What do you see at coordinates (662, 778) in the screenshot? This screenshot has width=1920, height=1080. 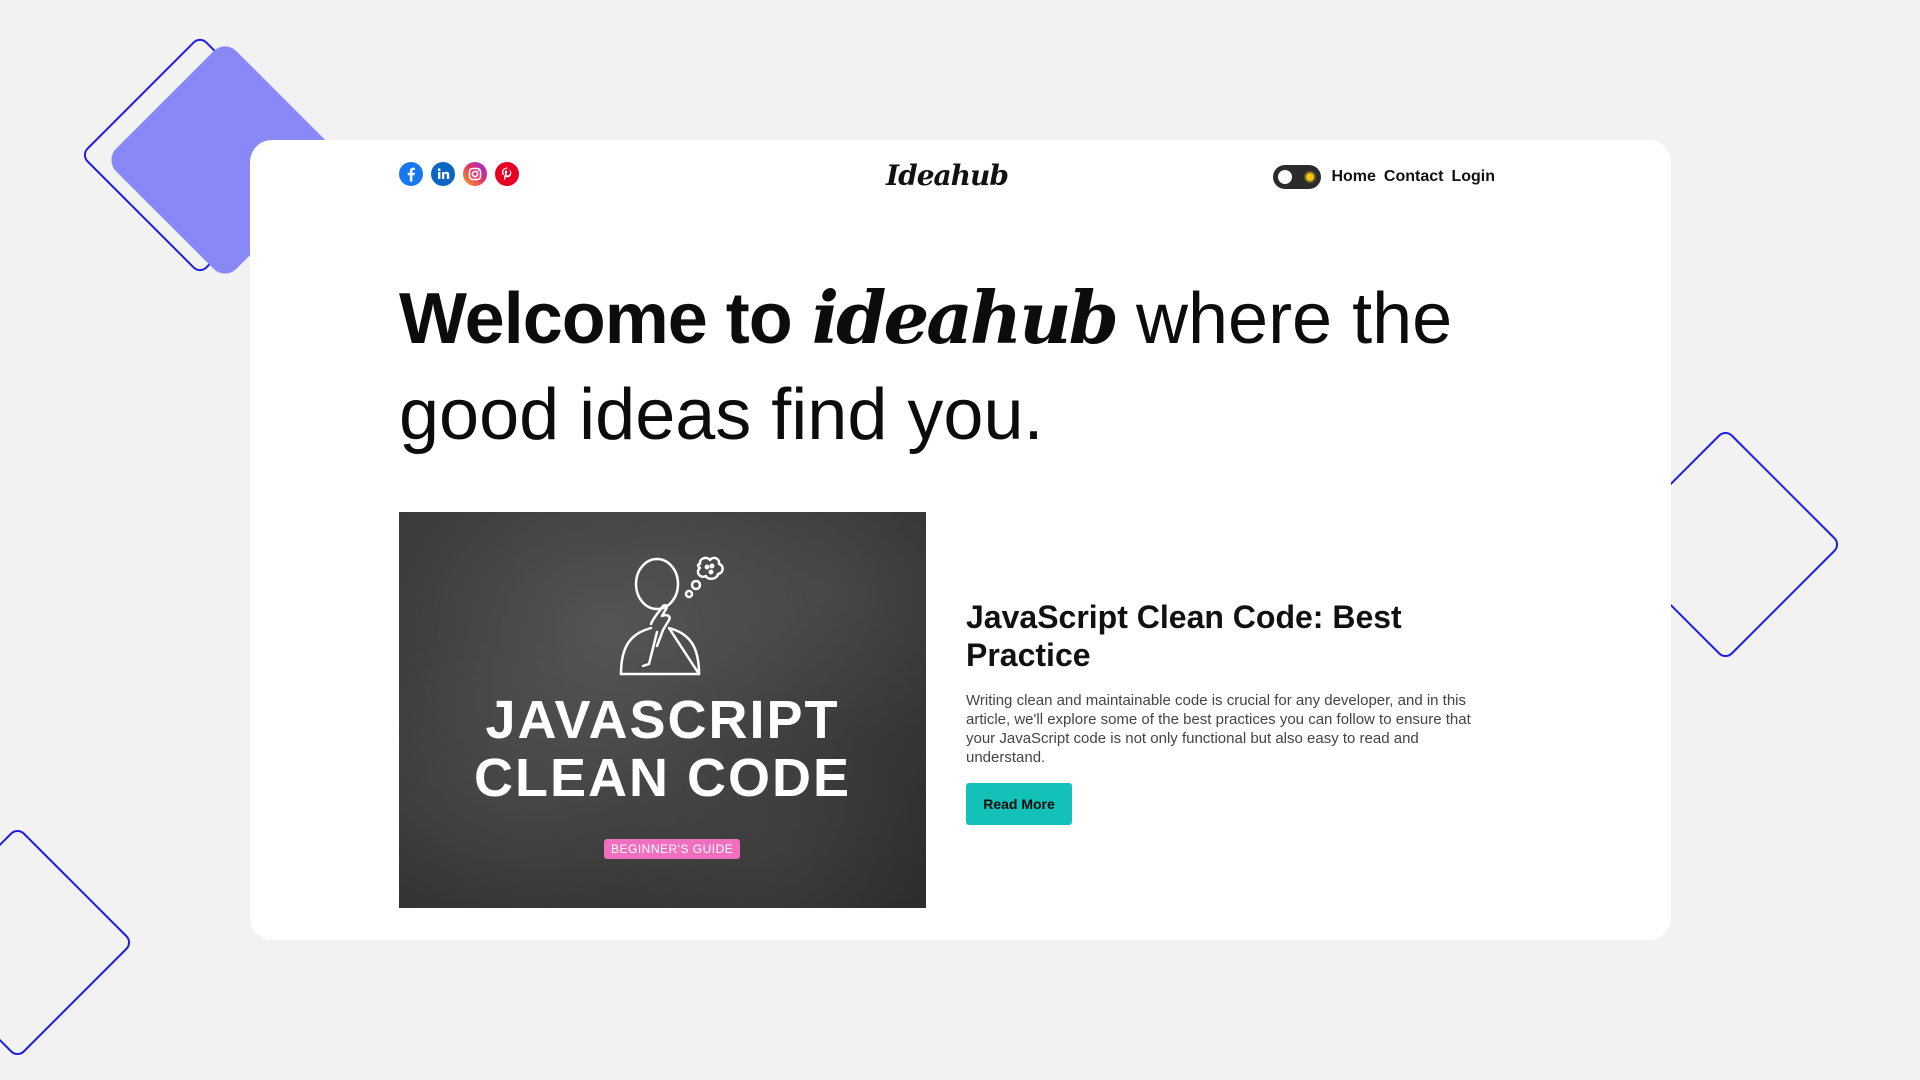 I see `thumbnail-title-line2: CLEAN CODE` at bounding box center [662, 778].